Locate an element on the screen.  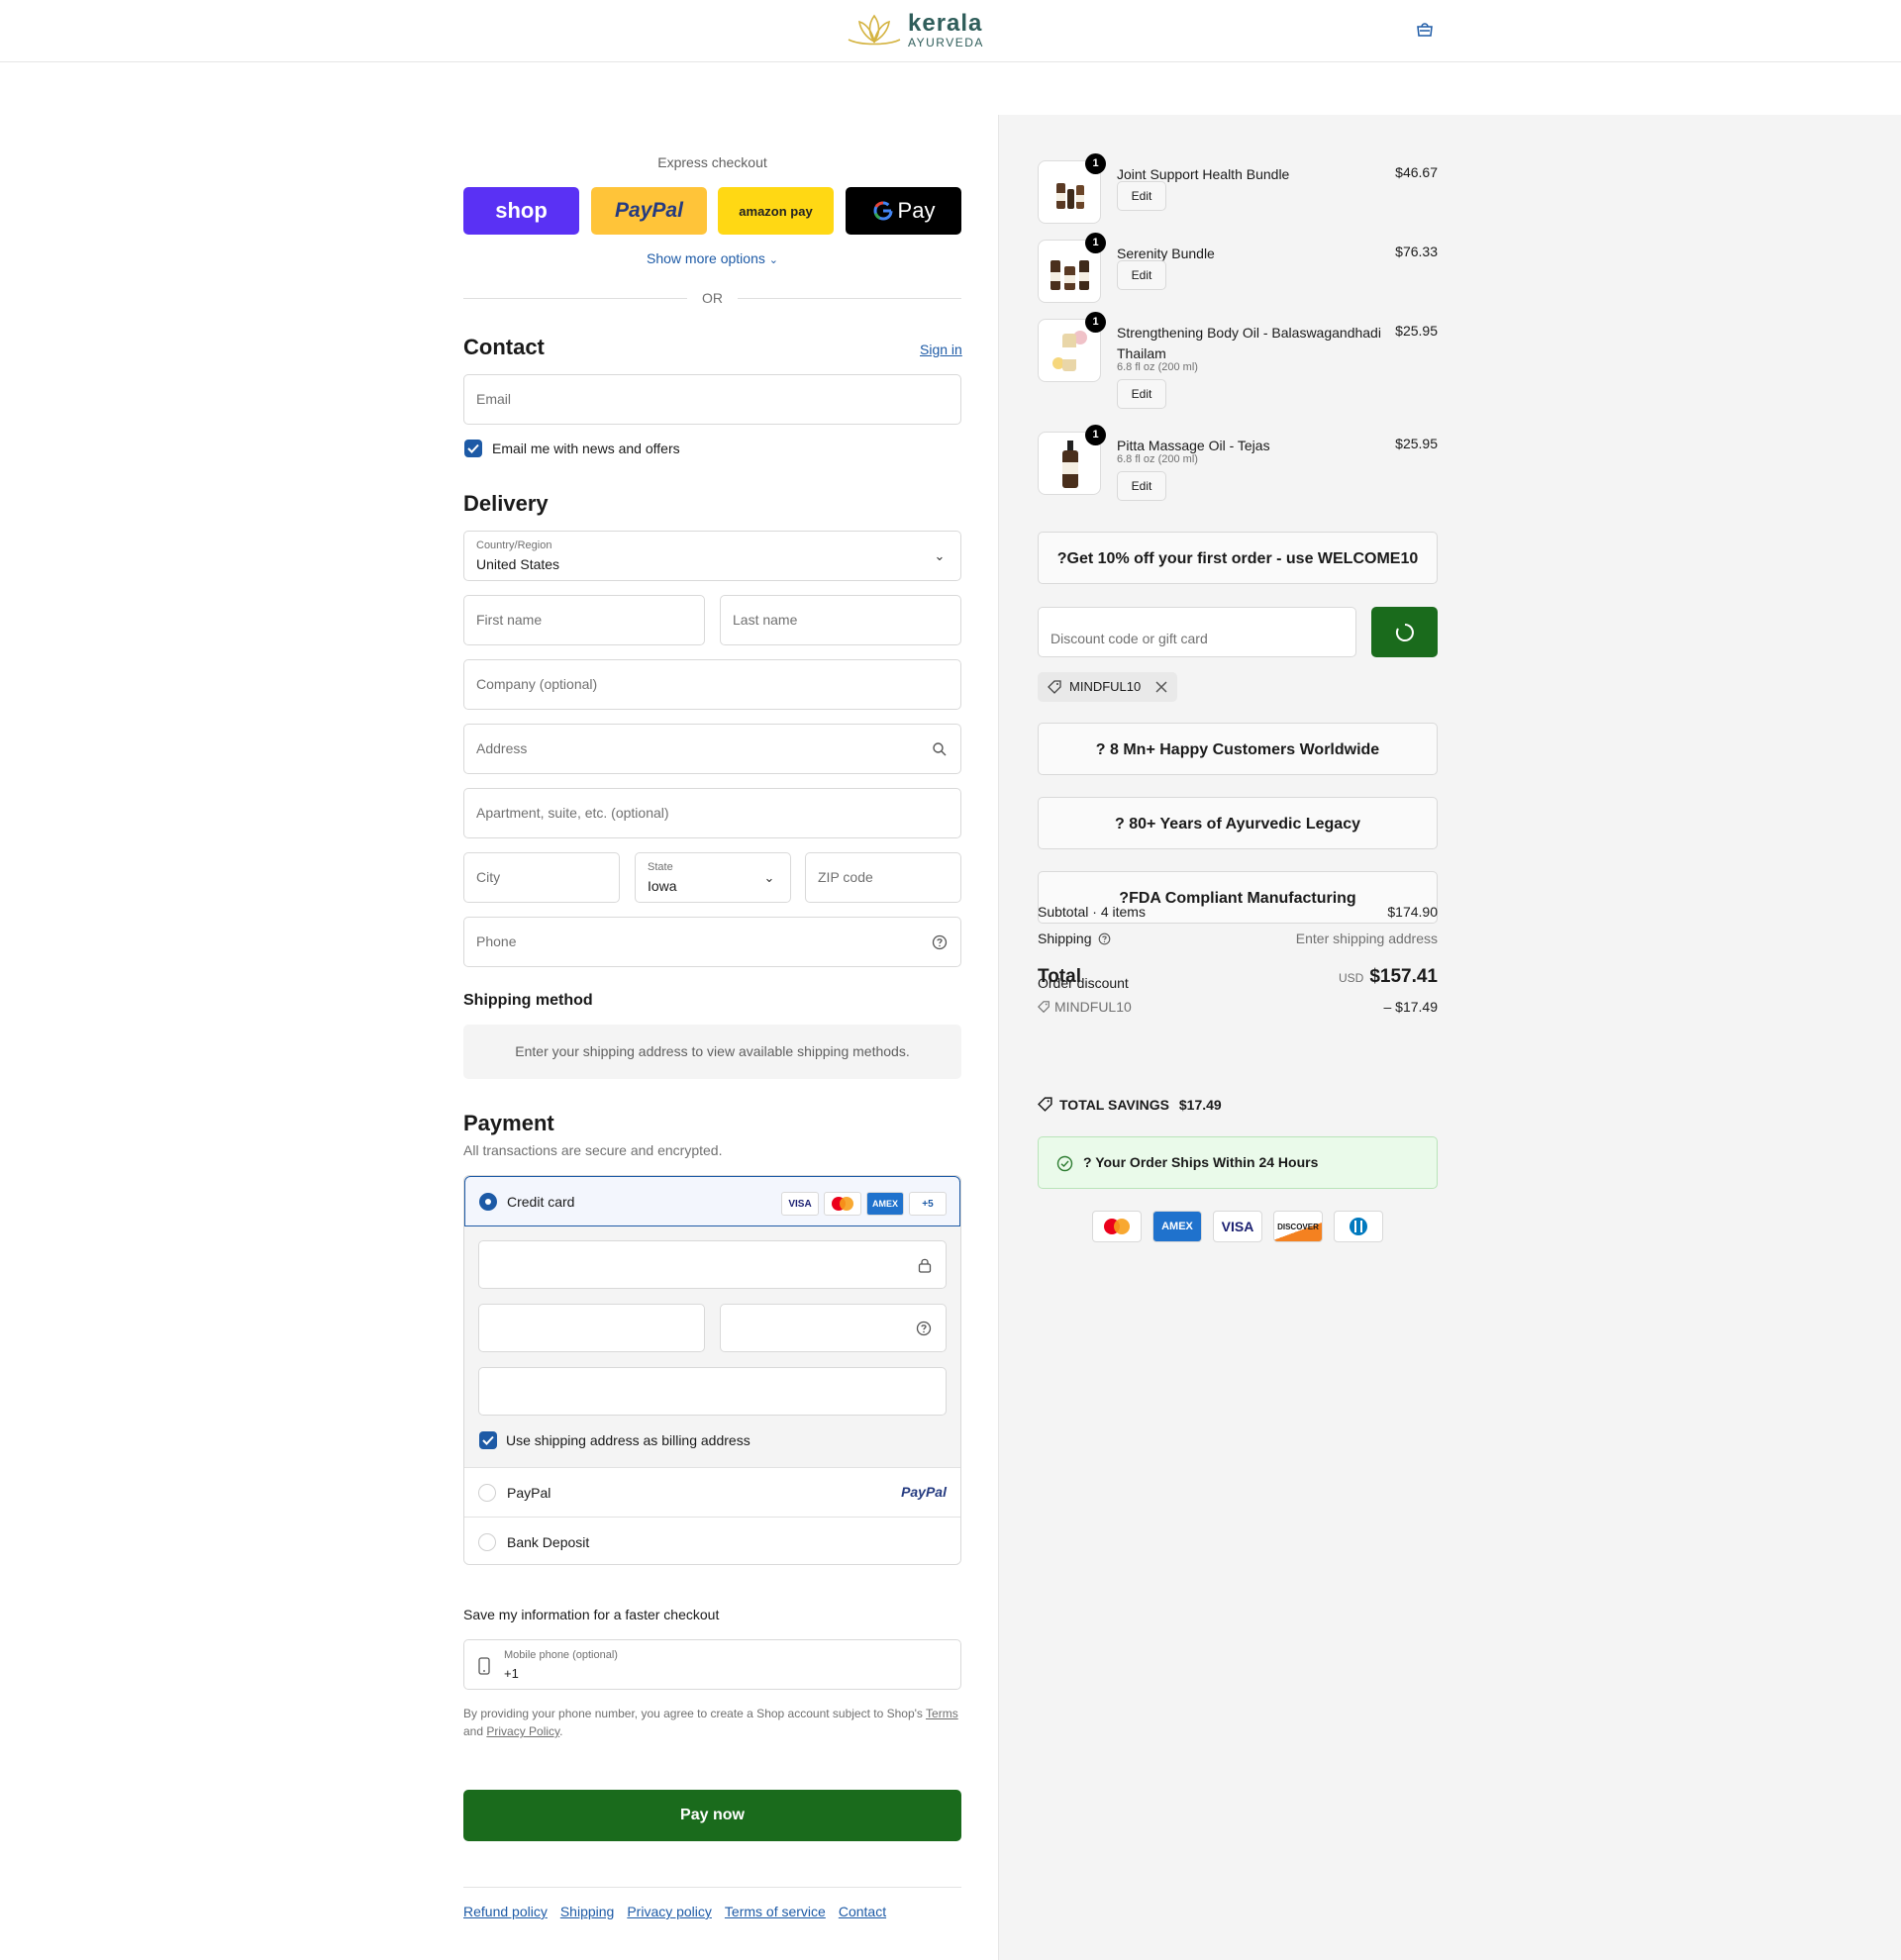
last-name-field: Last name is located at coordinates (840, 620).